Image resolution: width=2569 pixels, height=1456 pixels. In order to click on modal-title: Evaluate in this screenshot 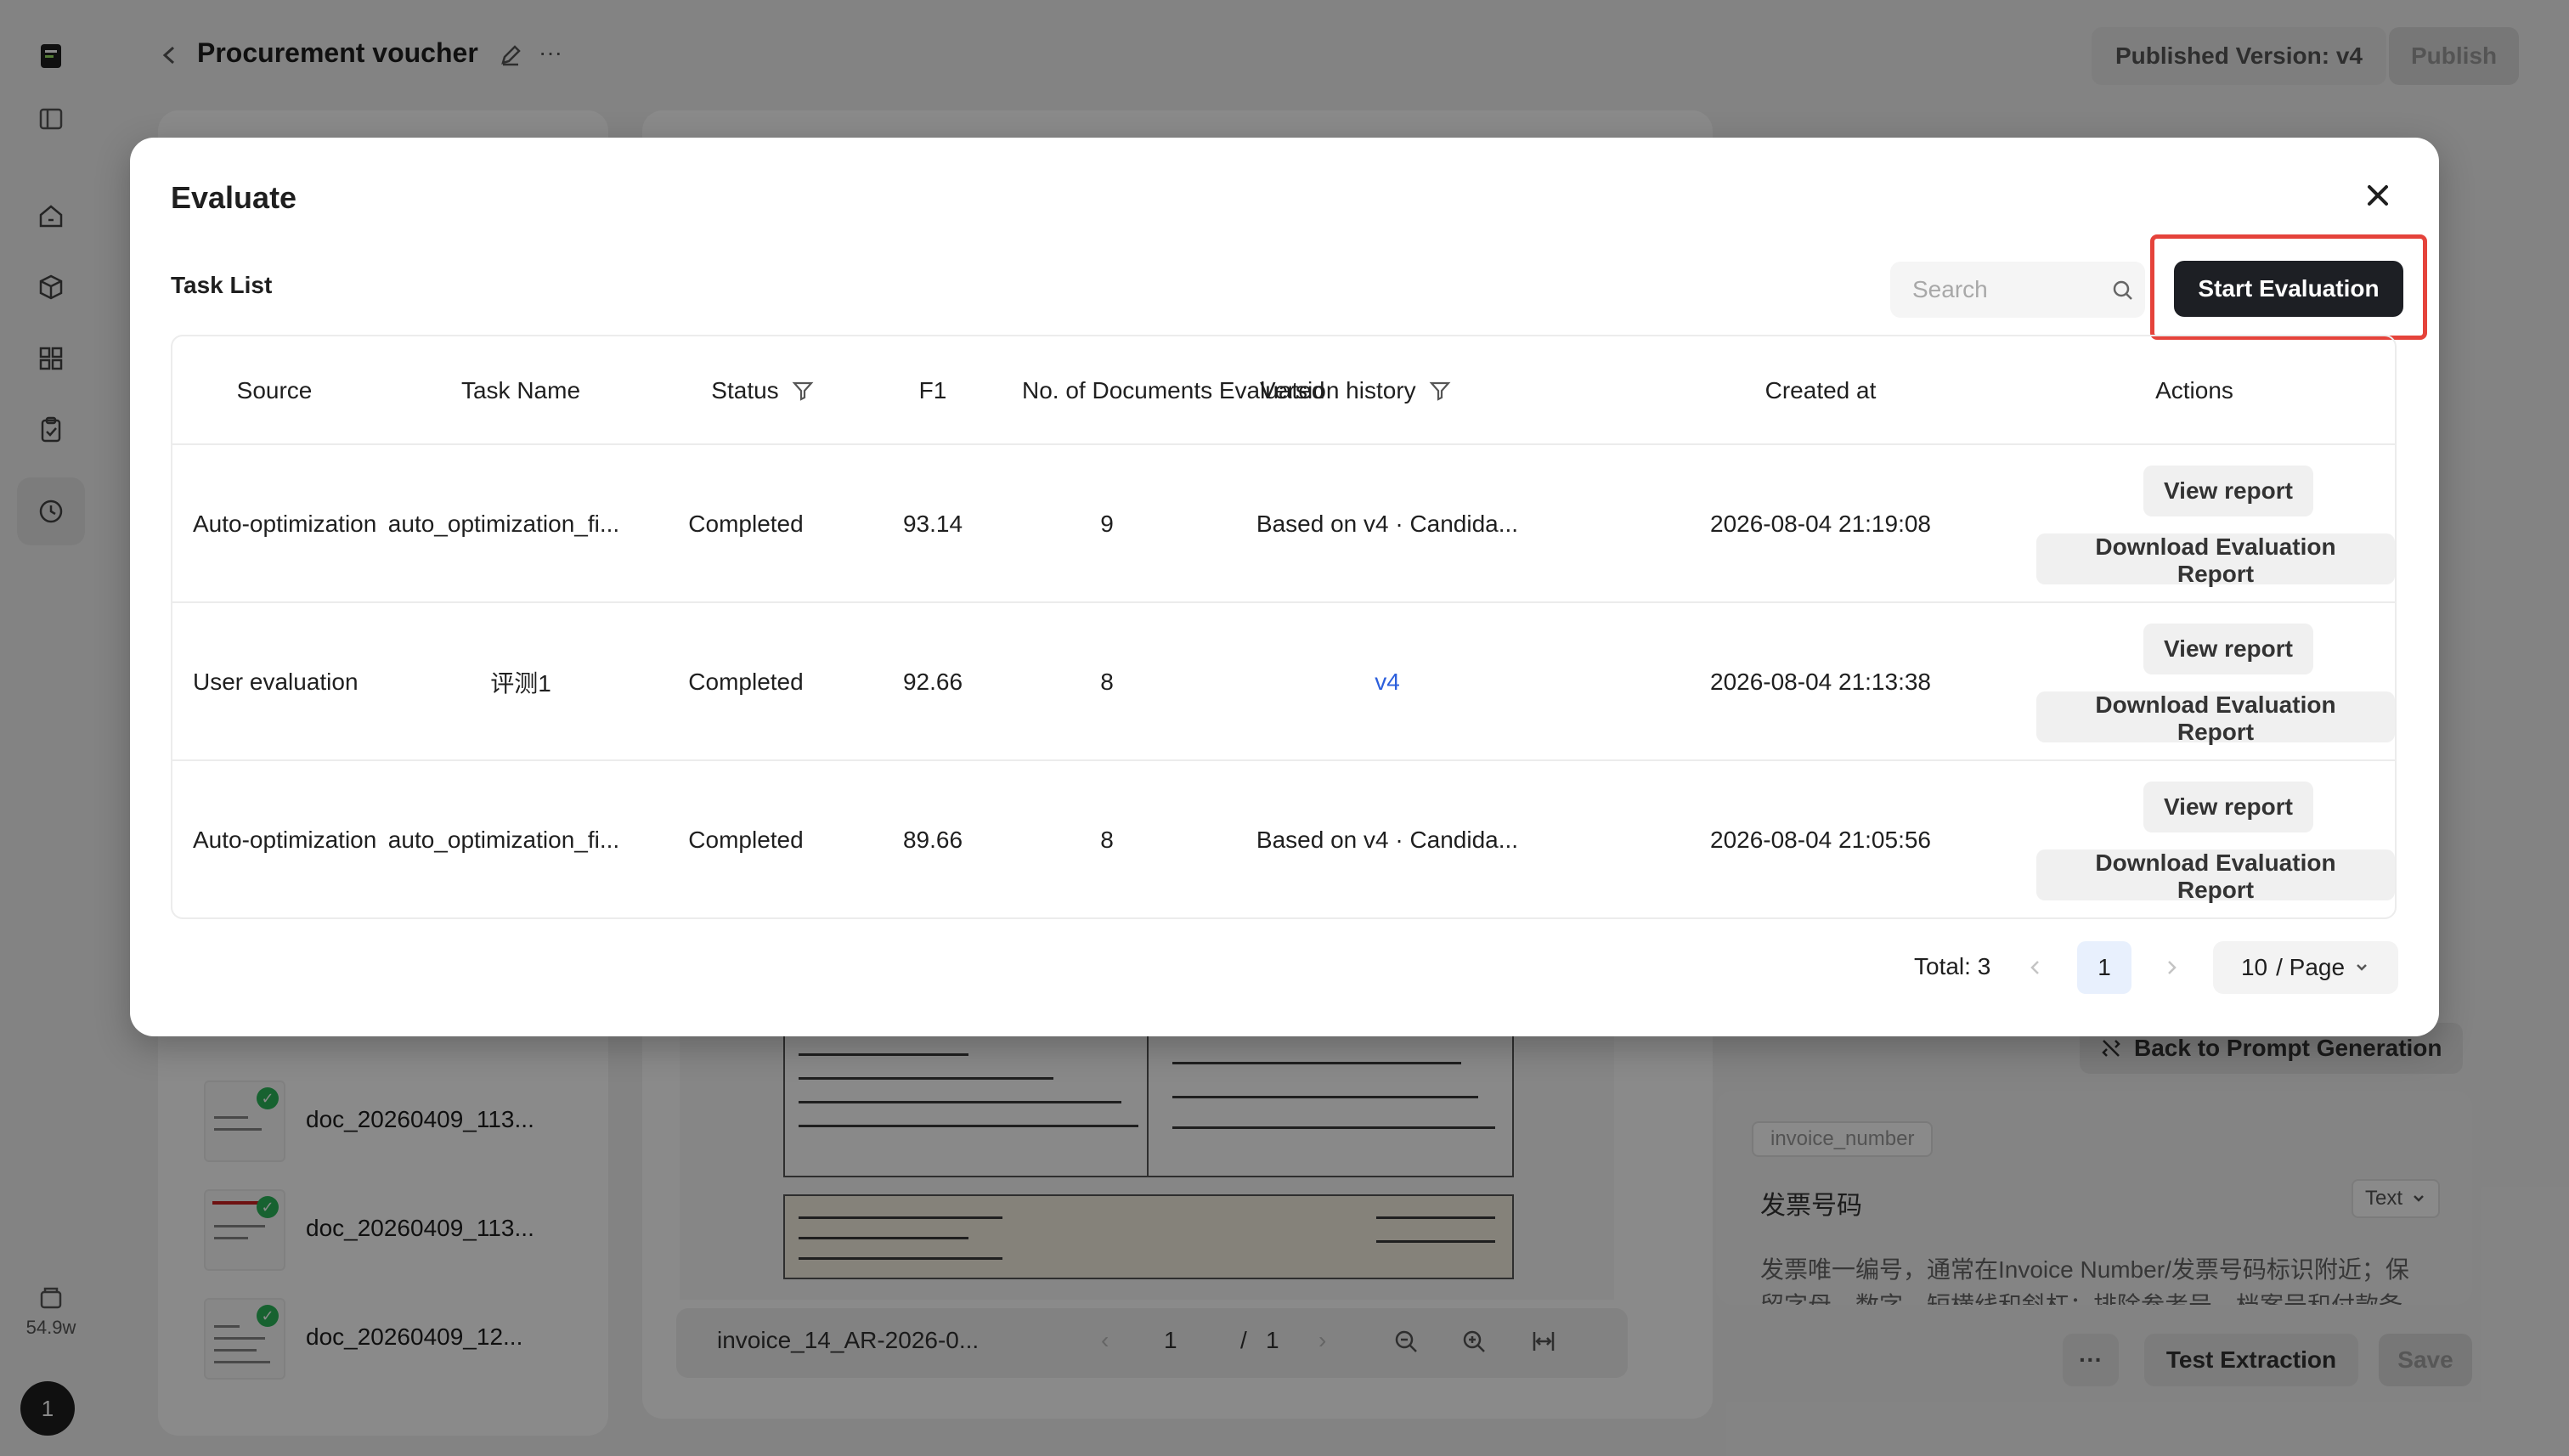, I will do `click(234, 197)`.